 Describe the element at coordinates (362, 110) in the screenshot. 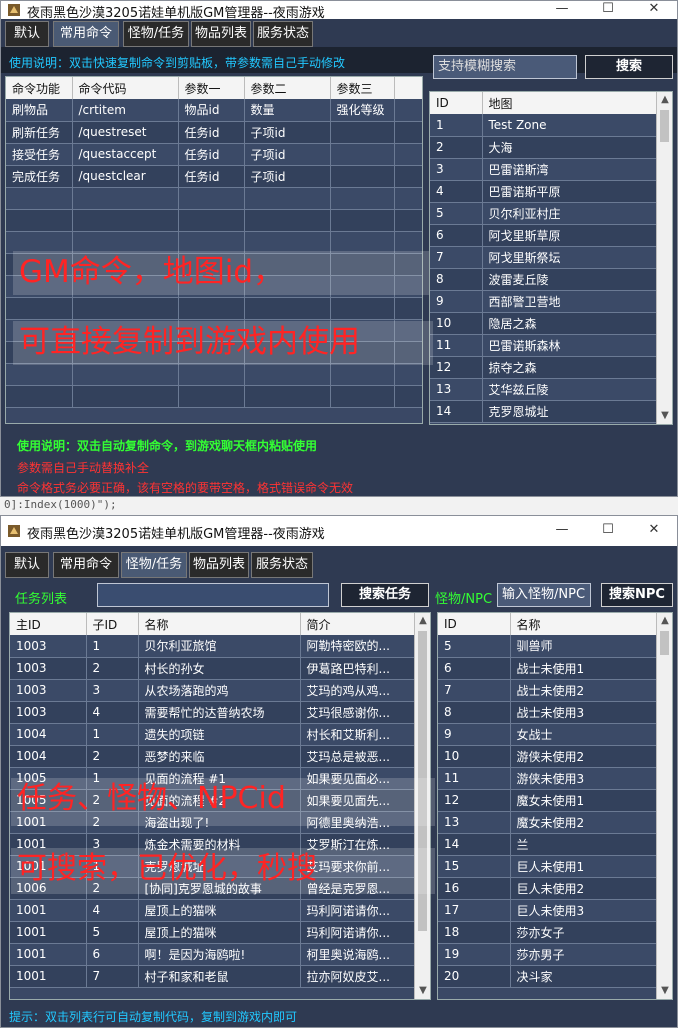

I see `table-cell: 强化等级` at that location.